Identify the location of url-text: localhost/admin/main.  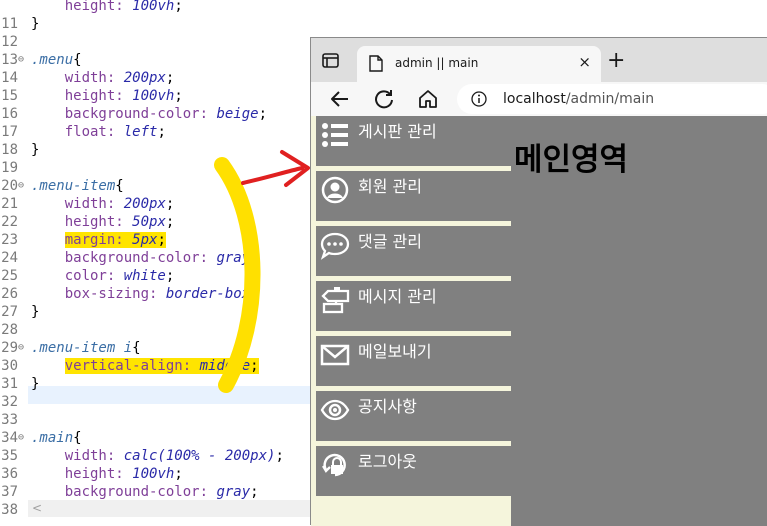
(578, 99).